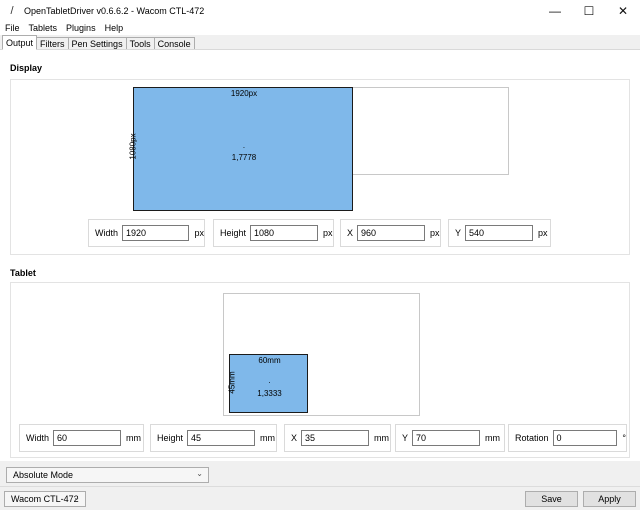 The image size is (640, 510). What do you see at coordinates (585, 438) in the screenshot?
I see `tablet-rotation-input: 0` at bounding box center [585, 438].